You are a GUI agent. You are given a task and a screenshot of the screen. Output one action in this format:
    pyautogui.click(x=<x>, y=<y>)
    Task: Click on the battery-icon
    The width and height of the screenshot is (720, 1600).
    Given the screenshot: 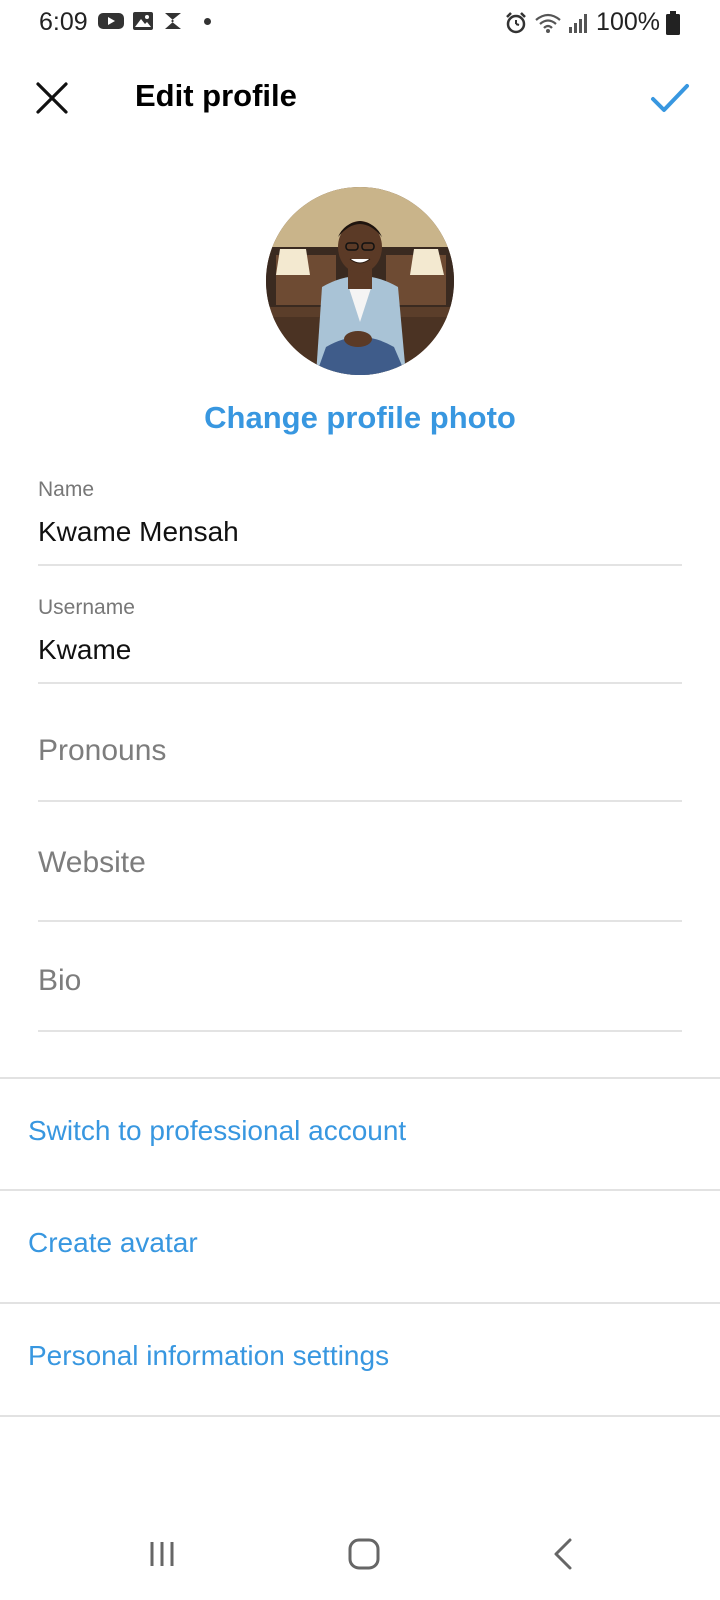 What is the action you would take?
    pyautogui.click(x=673, y=22)
    